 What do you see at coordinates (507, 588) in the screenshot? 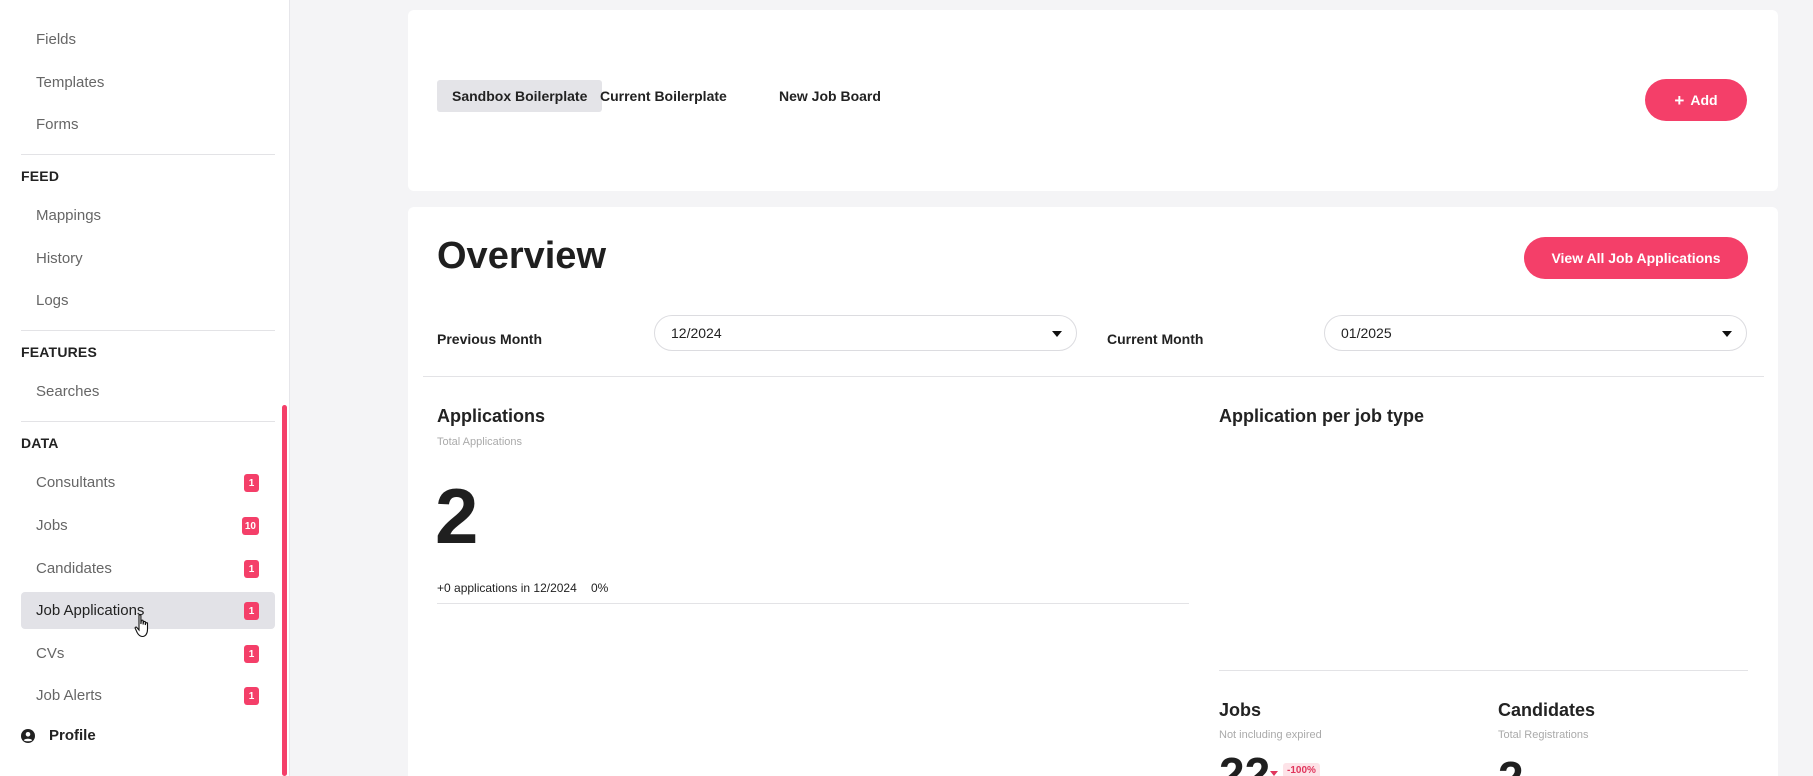
I see `applications-change-text: +0 applications in 12/2024` at bounding box center [507, 588].